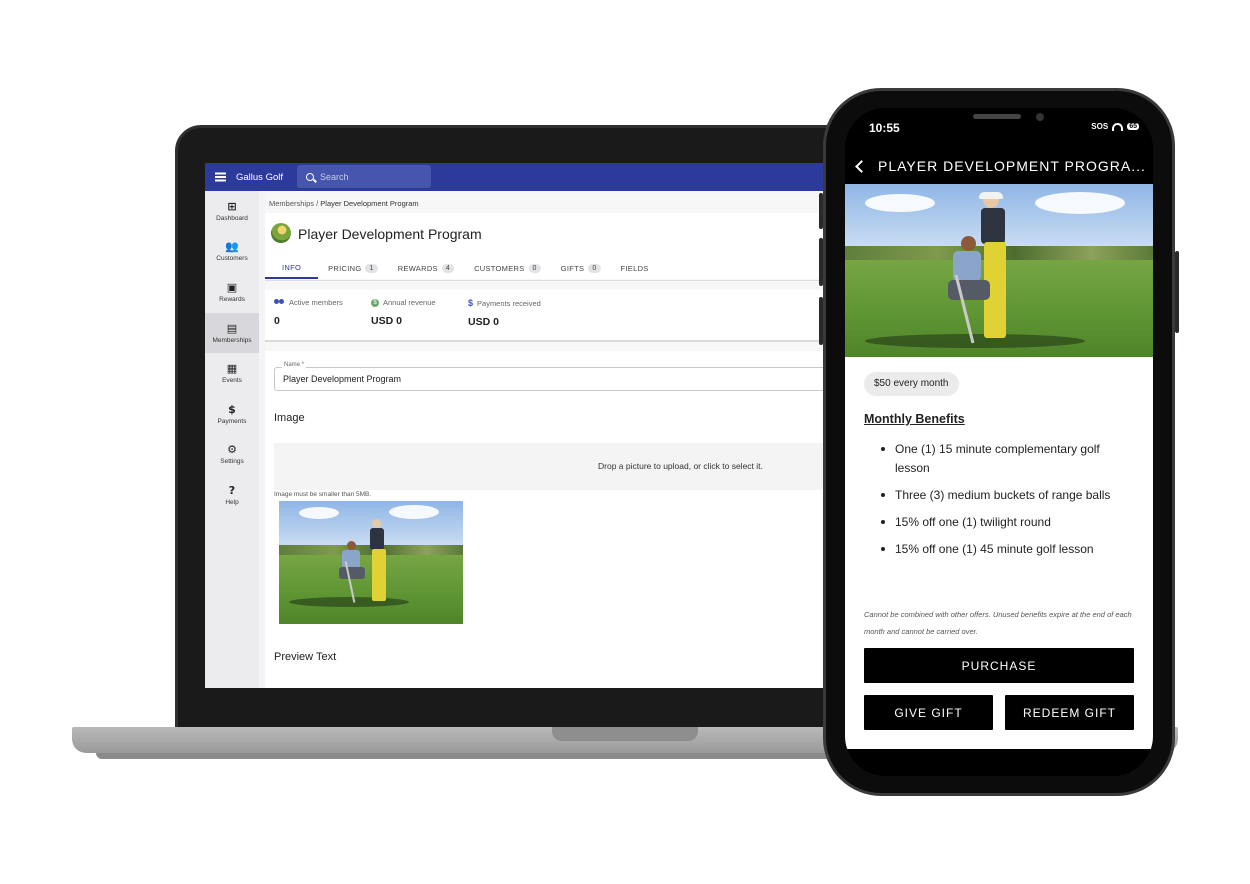  Describe the element at coordinates (1118, 126) in the screenshot. I see `wifi-icon` at that location.